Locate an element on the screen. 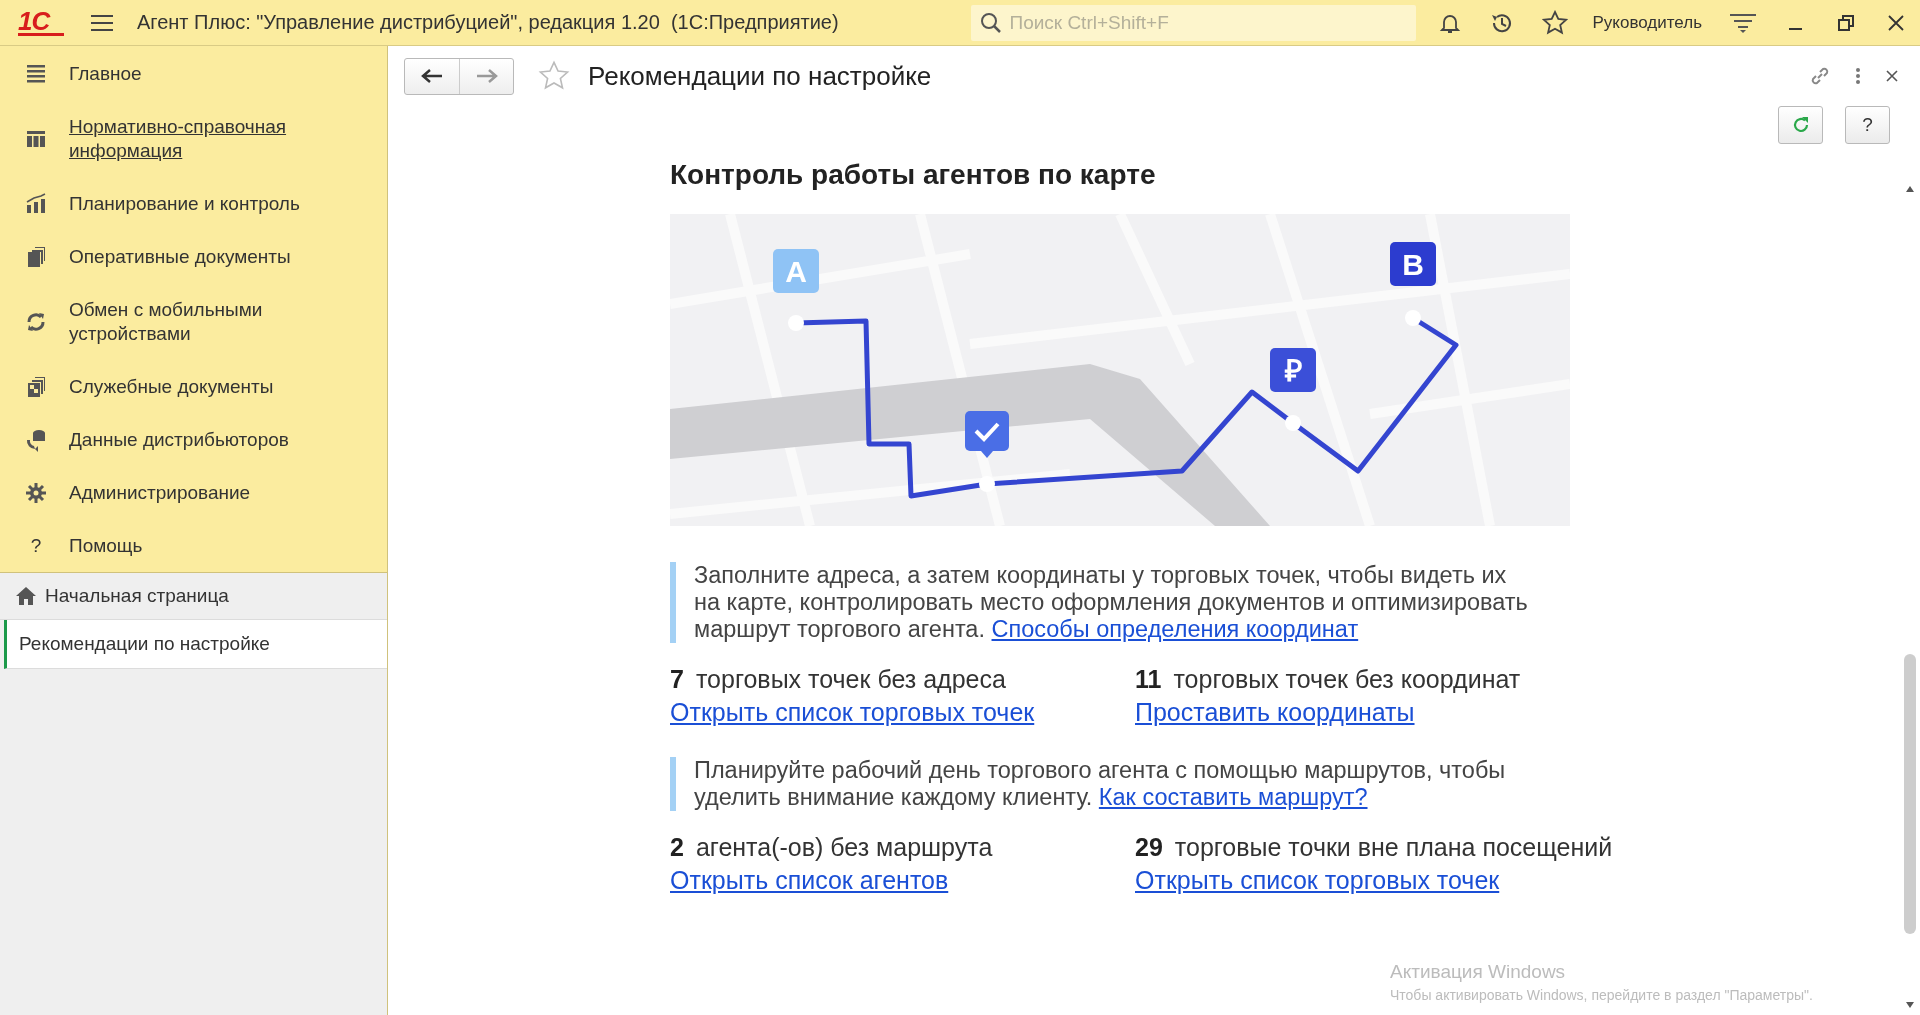 This screenshot has width=1920, height=1015. sidebar-item: Оперативные документы is located at coordinates (180, 256).